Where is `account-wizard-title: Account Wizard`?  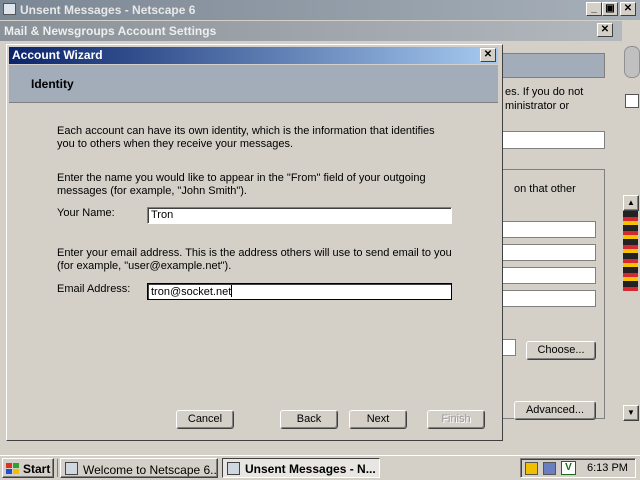 account-wizard-title: Account Wizard is located at coordinates (57, 55).